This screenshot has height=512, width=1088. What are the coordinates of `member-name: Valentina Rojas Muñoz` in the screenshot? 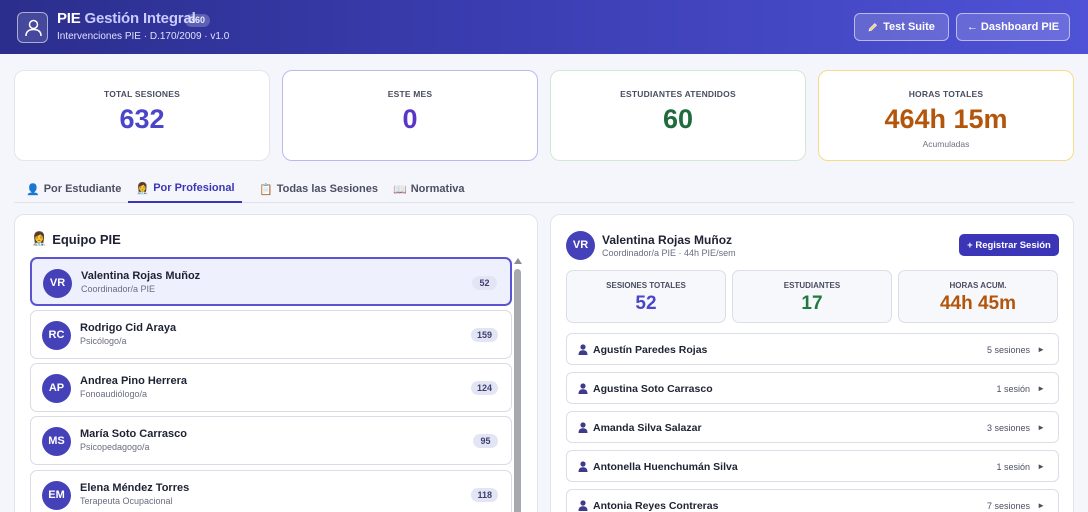 It's located at (141, 276).